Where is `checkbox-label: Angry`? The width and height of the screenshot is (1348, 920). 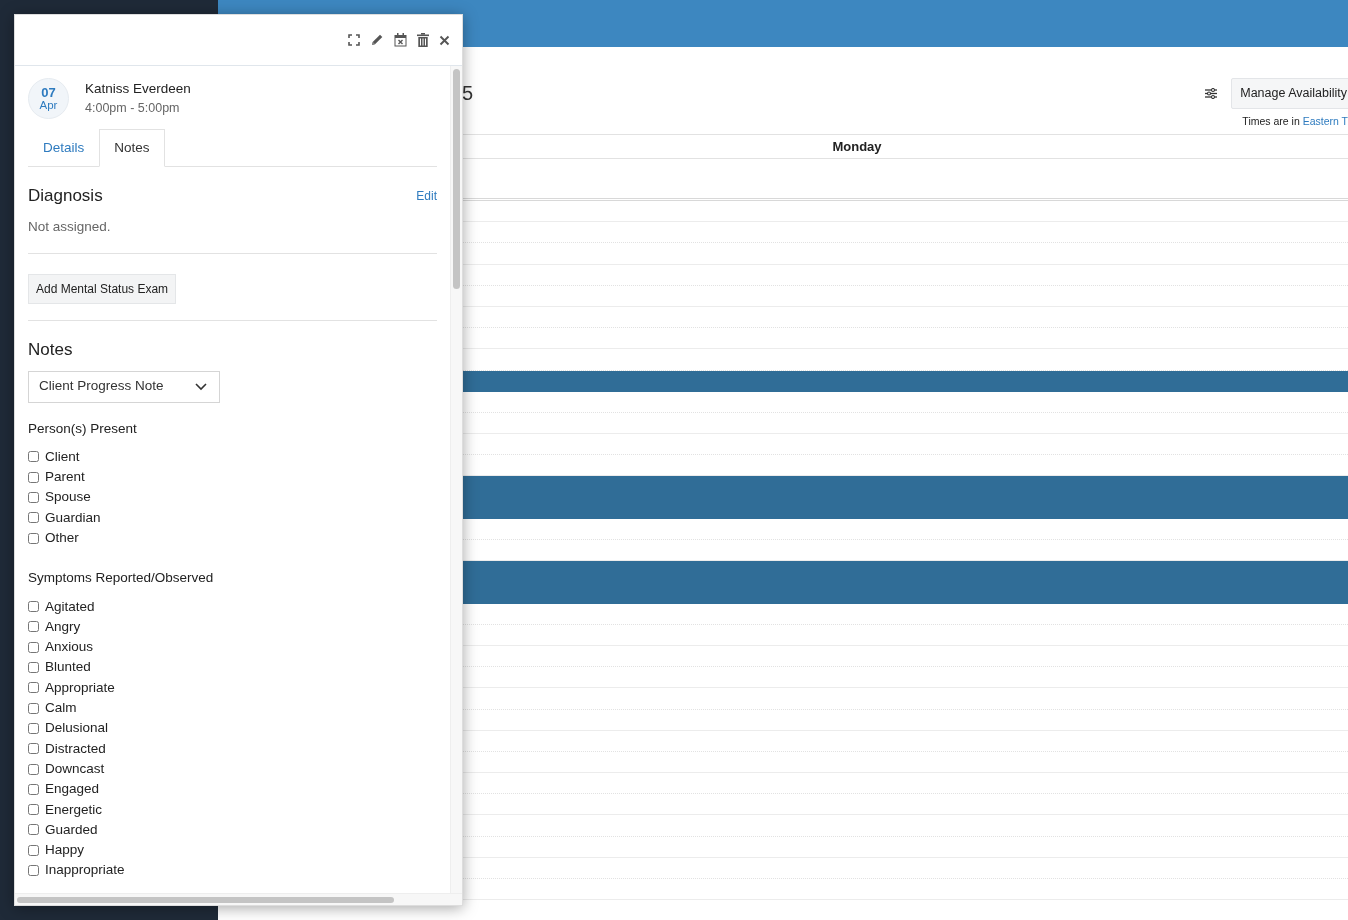 checkbox-label: Angry is located at coordinates (63, 626).